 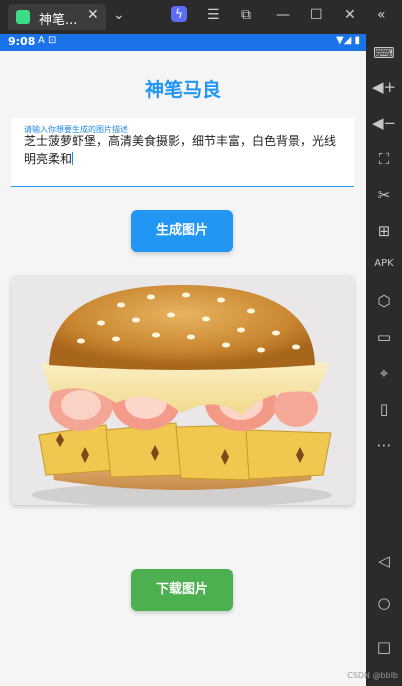 I want to click on status-bar: 9:08 A ⊡ ▼◢ ▮, so click(x=183, y=42).